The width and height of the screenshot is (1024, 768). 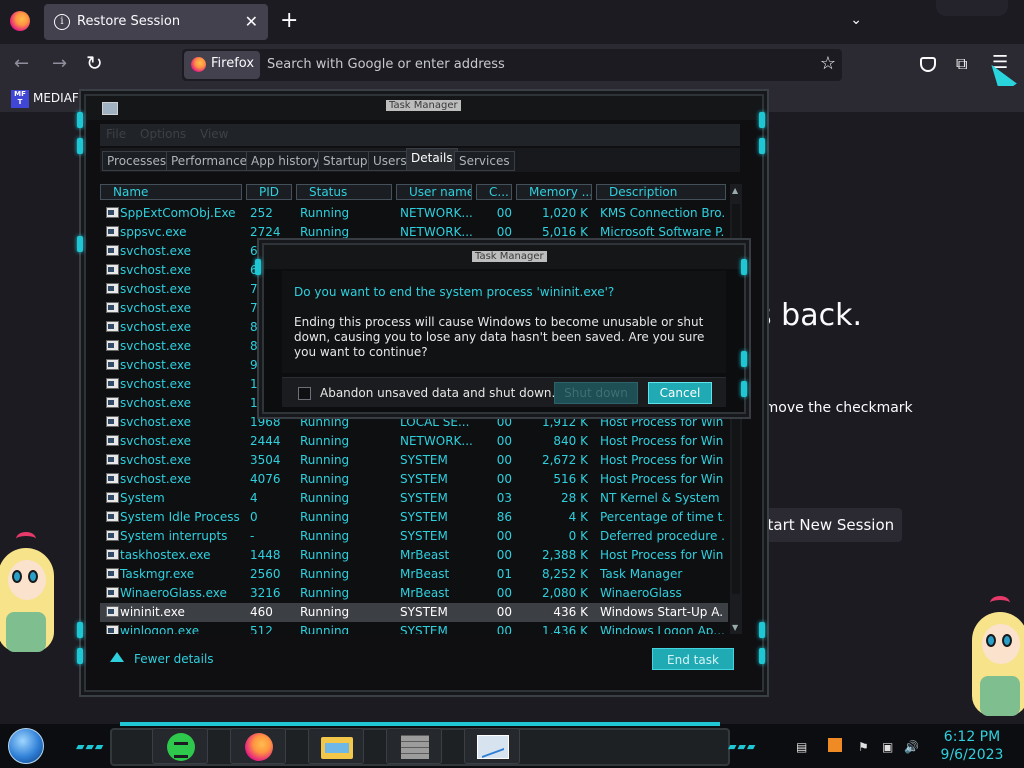 What do you see at coordinates (680, 393) in the screenshot?
I see `cancel-button: Cancel` at bounding box center [680, 393].